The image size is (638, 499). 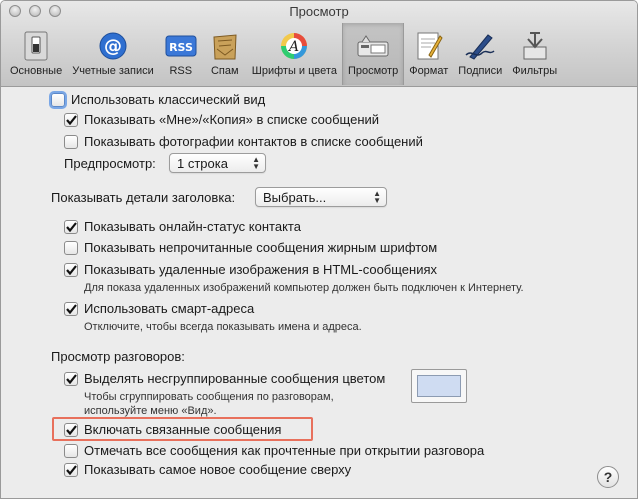 What do you see at coordinates (373, 46) in the screenshot?
I see `viewing-icon` at bounding box center [373, 46].